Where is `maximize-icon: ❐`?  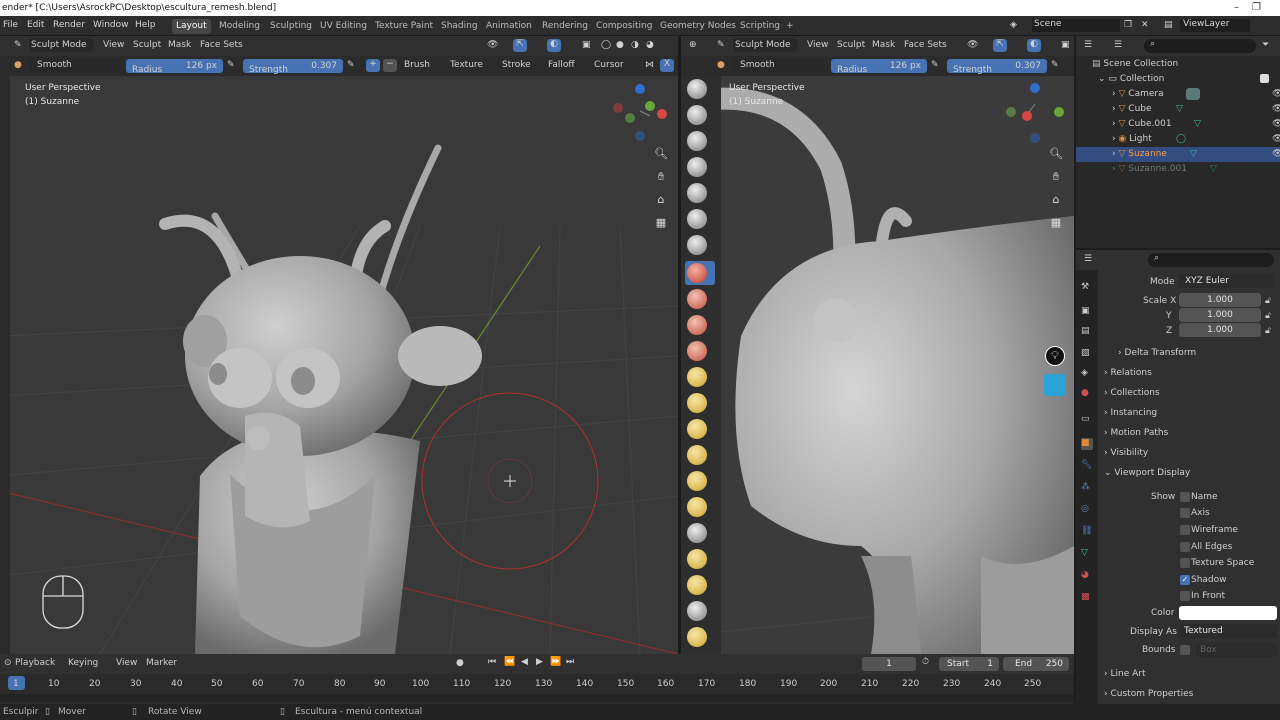
maximize-icon: ❐ is located at coordinates (1256, 8).